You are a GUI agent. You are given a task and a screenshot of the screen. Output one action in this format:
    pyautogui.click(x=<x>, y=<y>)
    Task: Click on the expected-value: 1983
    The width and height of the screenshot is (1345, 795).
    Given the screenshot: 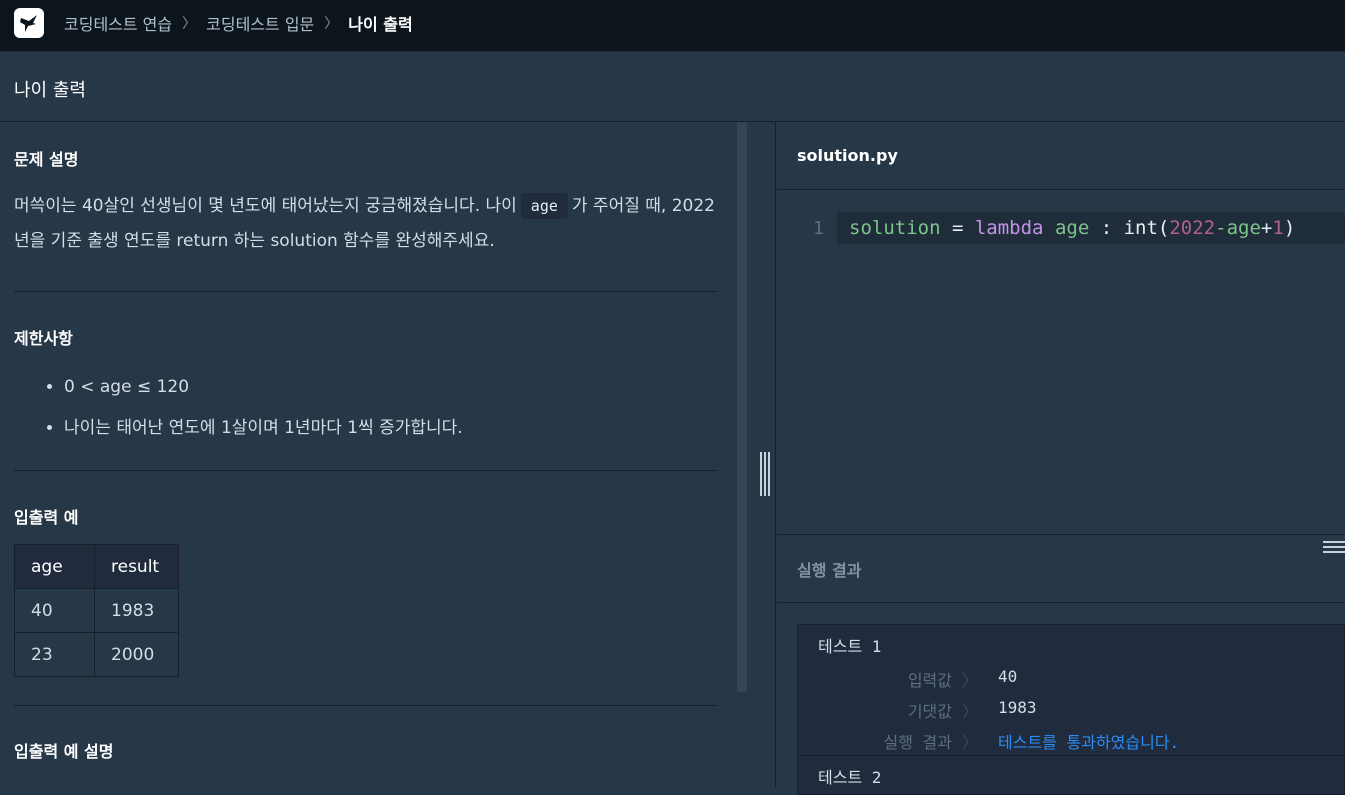 What is the action you would take?
    pyautogui.click(x=1017, y=707)
    